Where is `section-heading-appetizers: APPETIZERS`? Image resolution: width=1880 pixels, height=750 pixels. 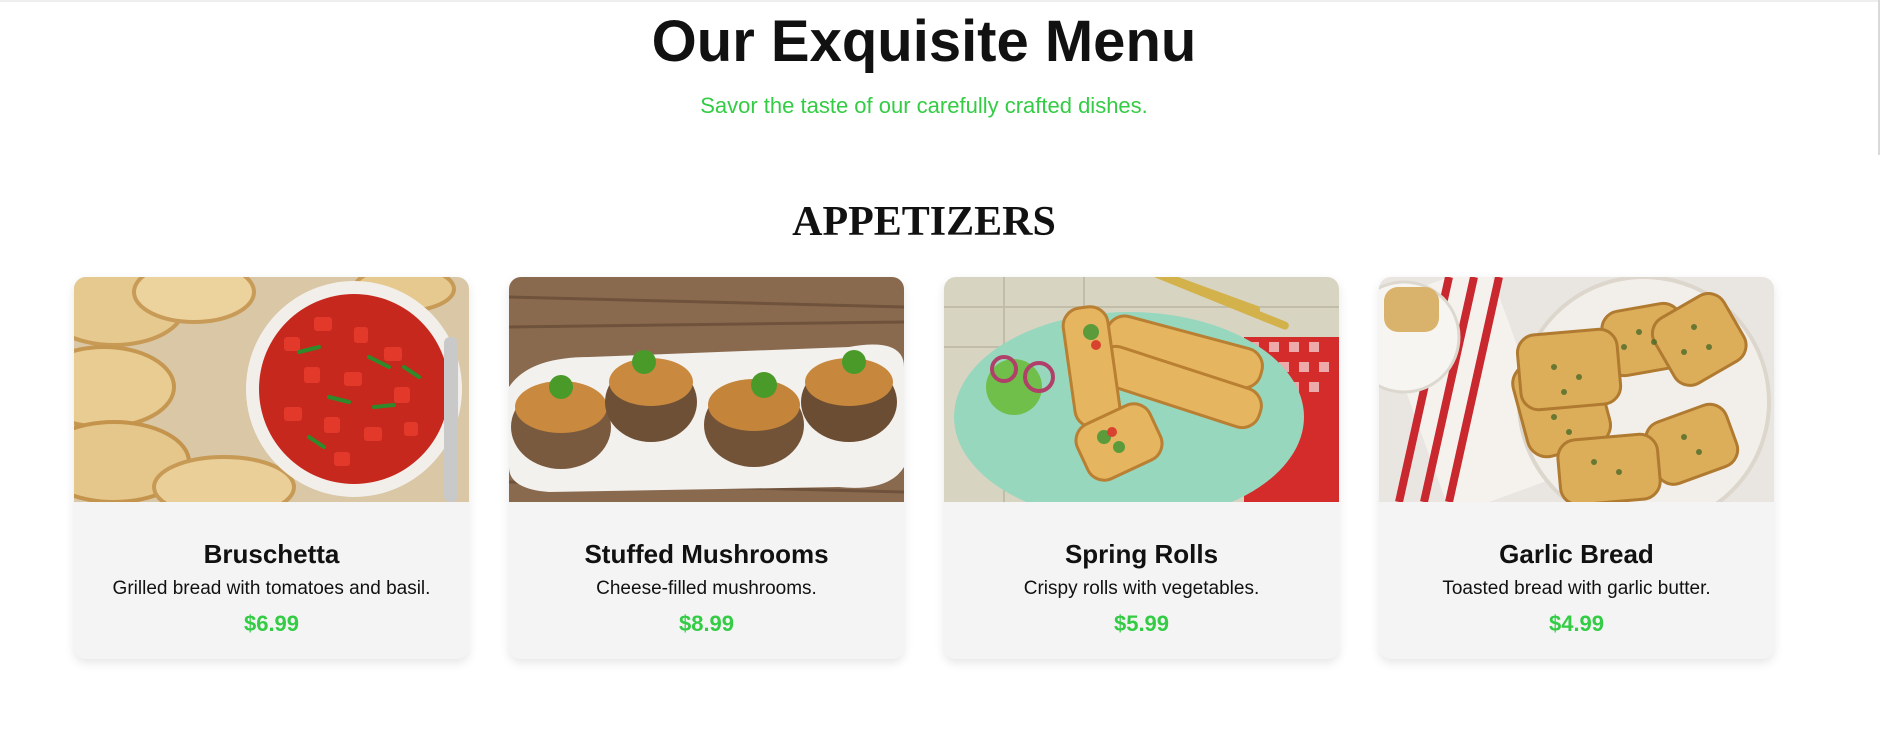
section-heading-appetizers: APPETIZERS is located at coordinates (924, 222).